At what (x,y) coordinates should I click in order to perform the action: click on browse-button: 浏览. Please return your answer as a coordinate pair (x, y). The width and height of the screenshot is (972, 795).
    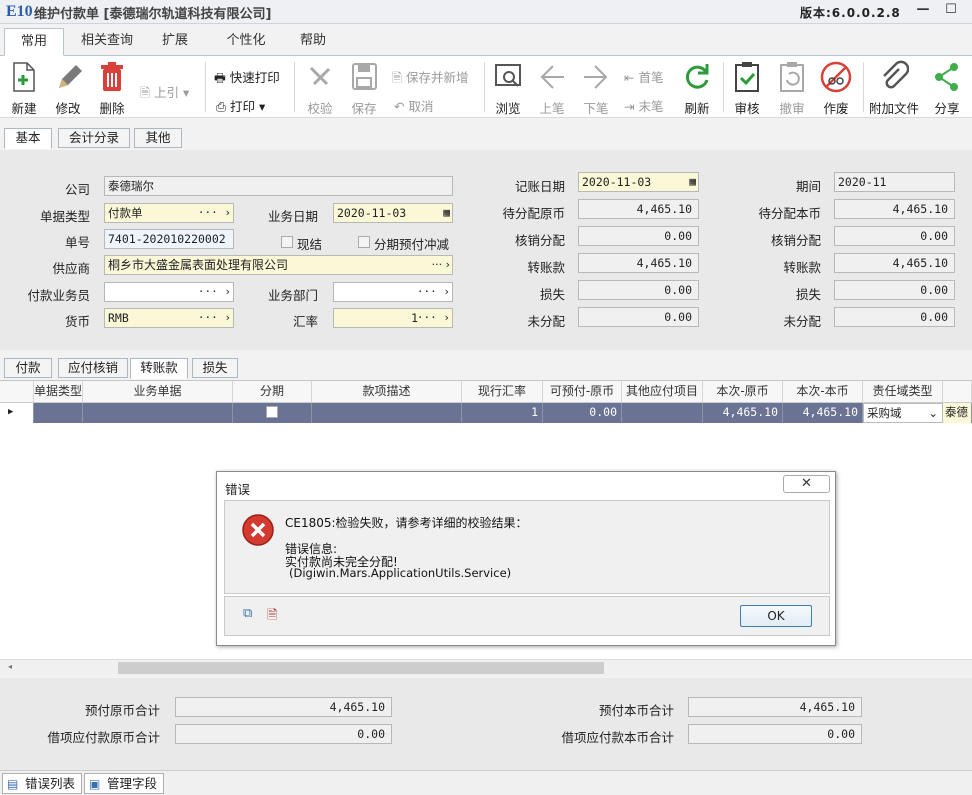
    Looking at the image, I should click on (508, 88).